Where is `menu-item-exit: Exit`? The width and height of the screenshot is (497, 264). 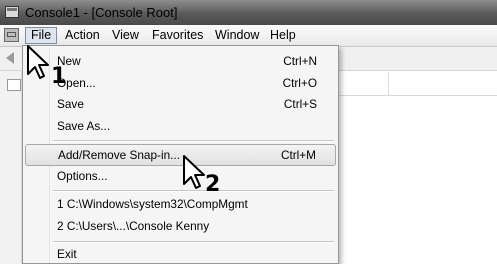 menu-item-exit: Exit is located at coordinates (180, 253).